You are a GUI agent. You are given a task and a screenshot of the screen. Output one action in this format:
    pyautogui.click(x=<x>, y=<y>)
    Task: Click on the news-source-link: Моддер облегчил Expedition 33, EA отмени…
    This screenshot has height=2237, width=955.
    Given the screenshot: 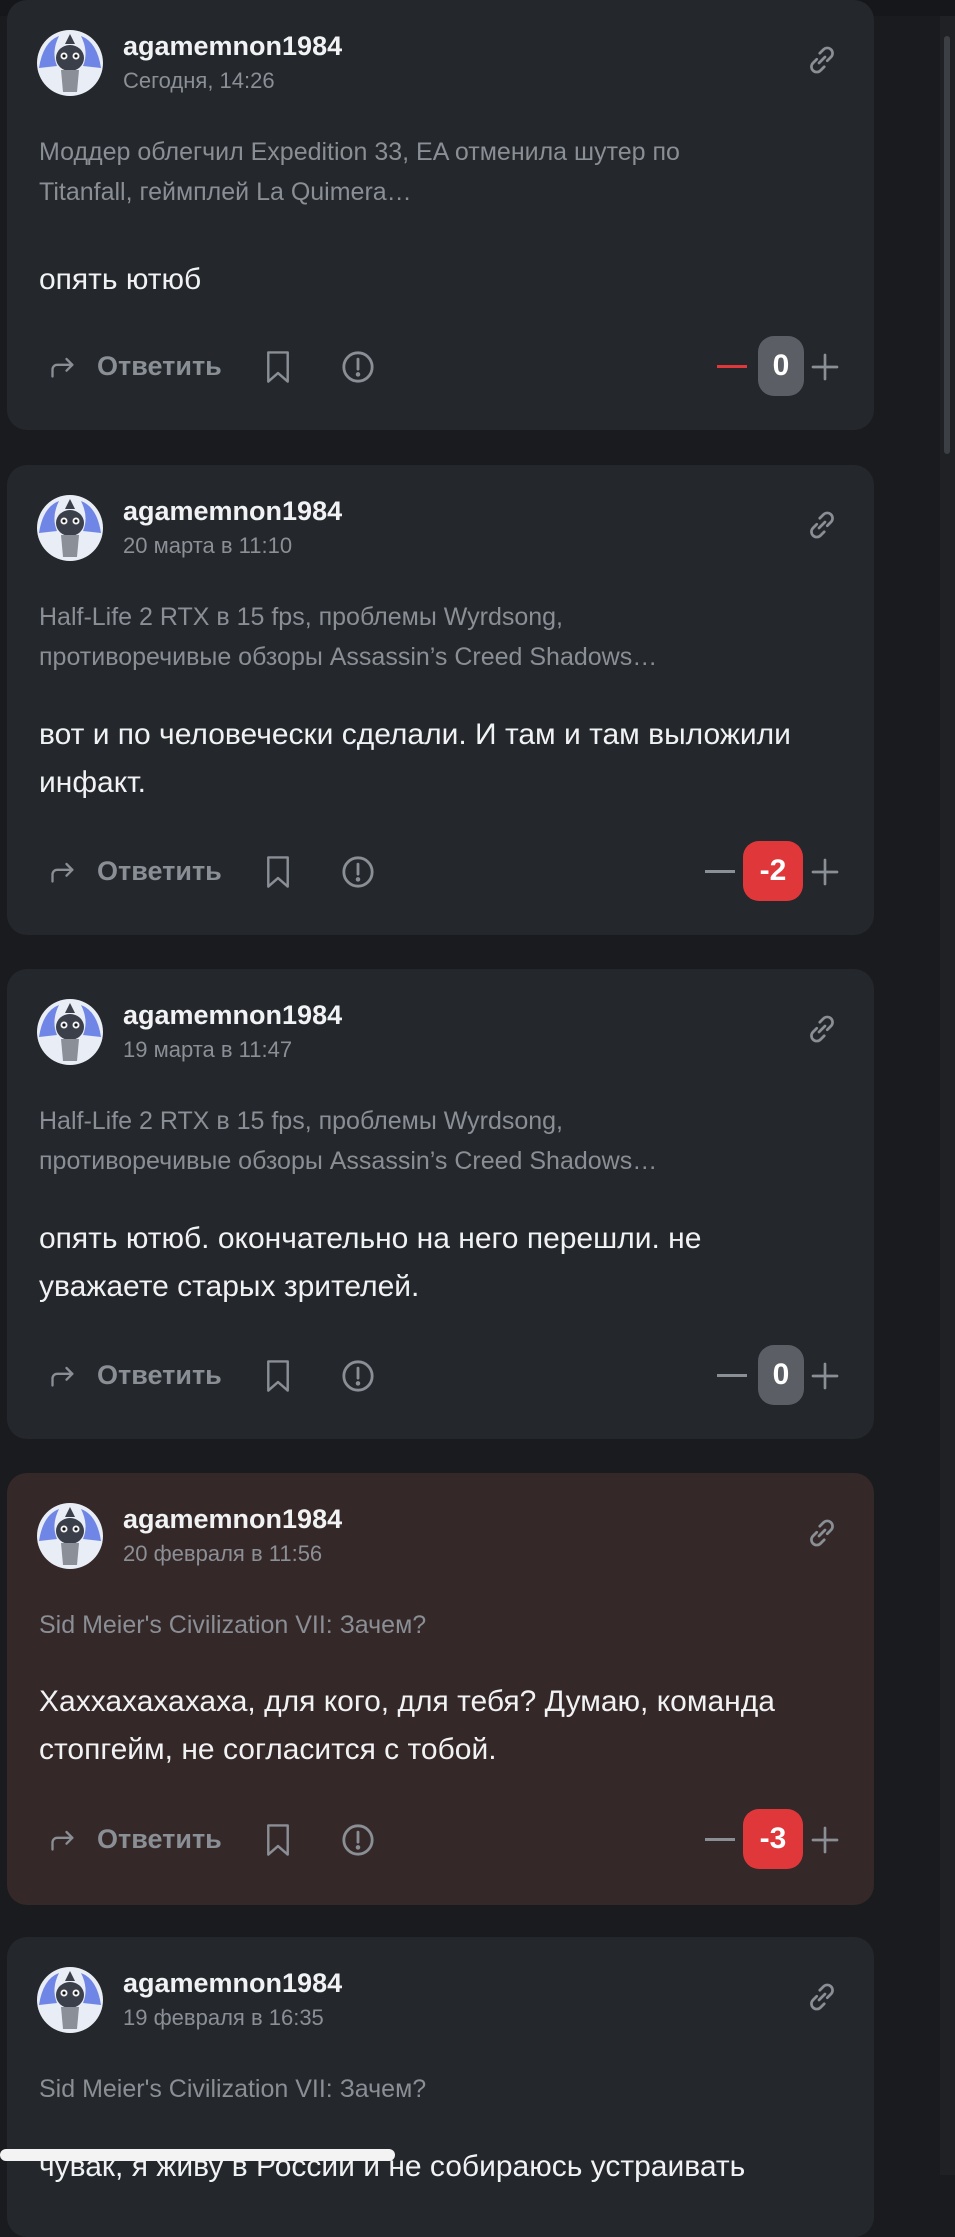 What is the action you would take?
    pyautogui.click(x=389, y=172)
    